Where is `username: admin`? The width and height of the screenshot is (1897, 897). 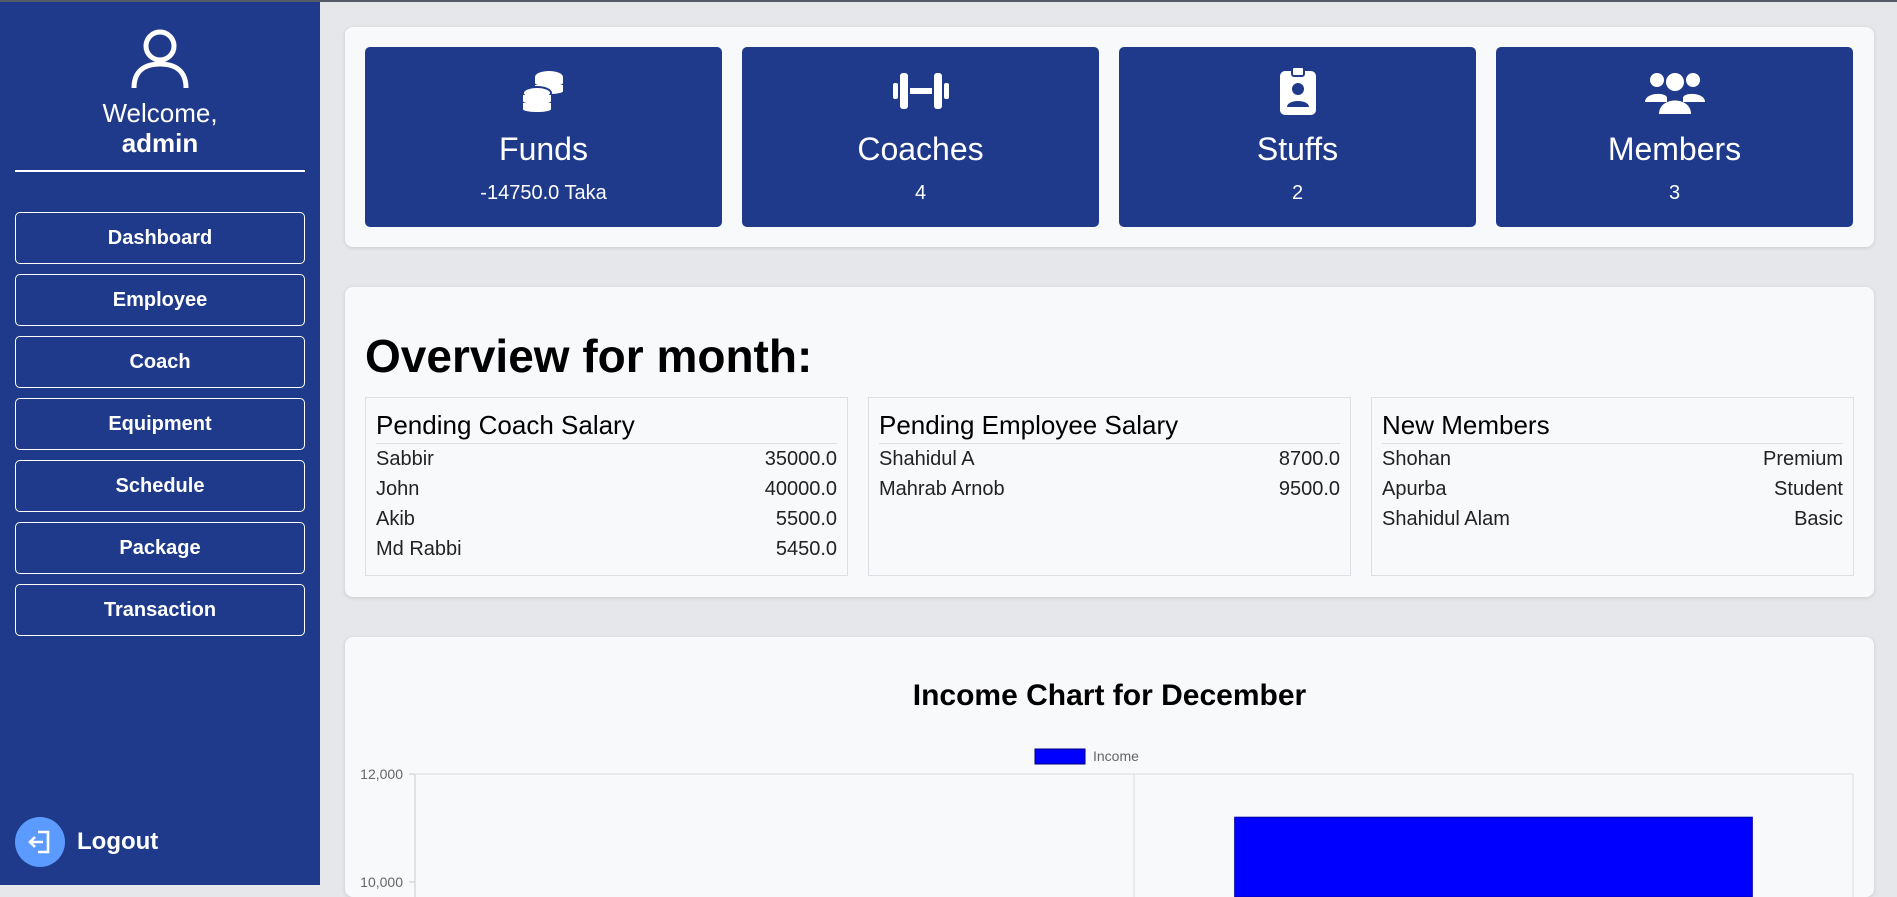
username: admin is located at coordinates (160, 143).